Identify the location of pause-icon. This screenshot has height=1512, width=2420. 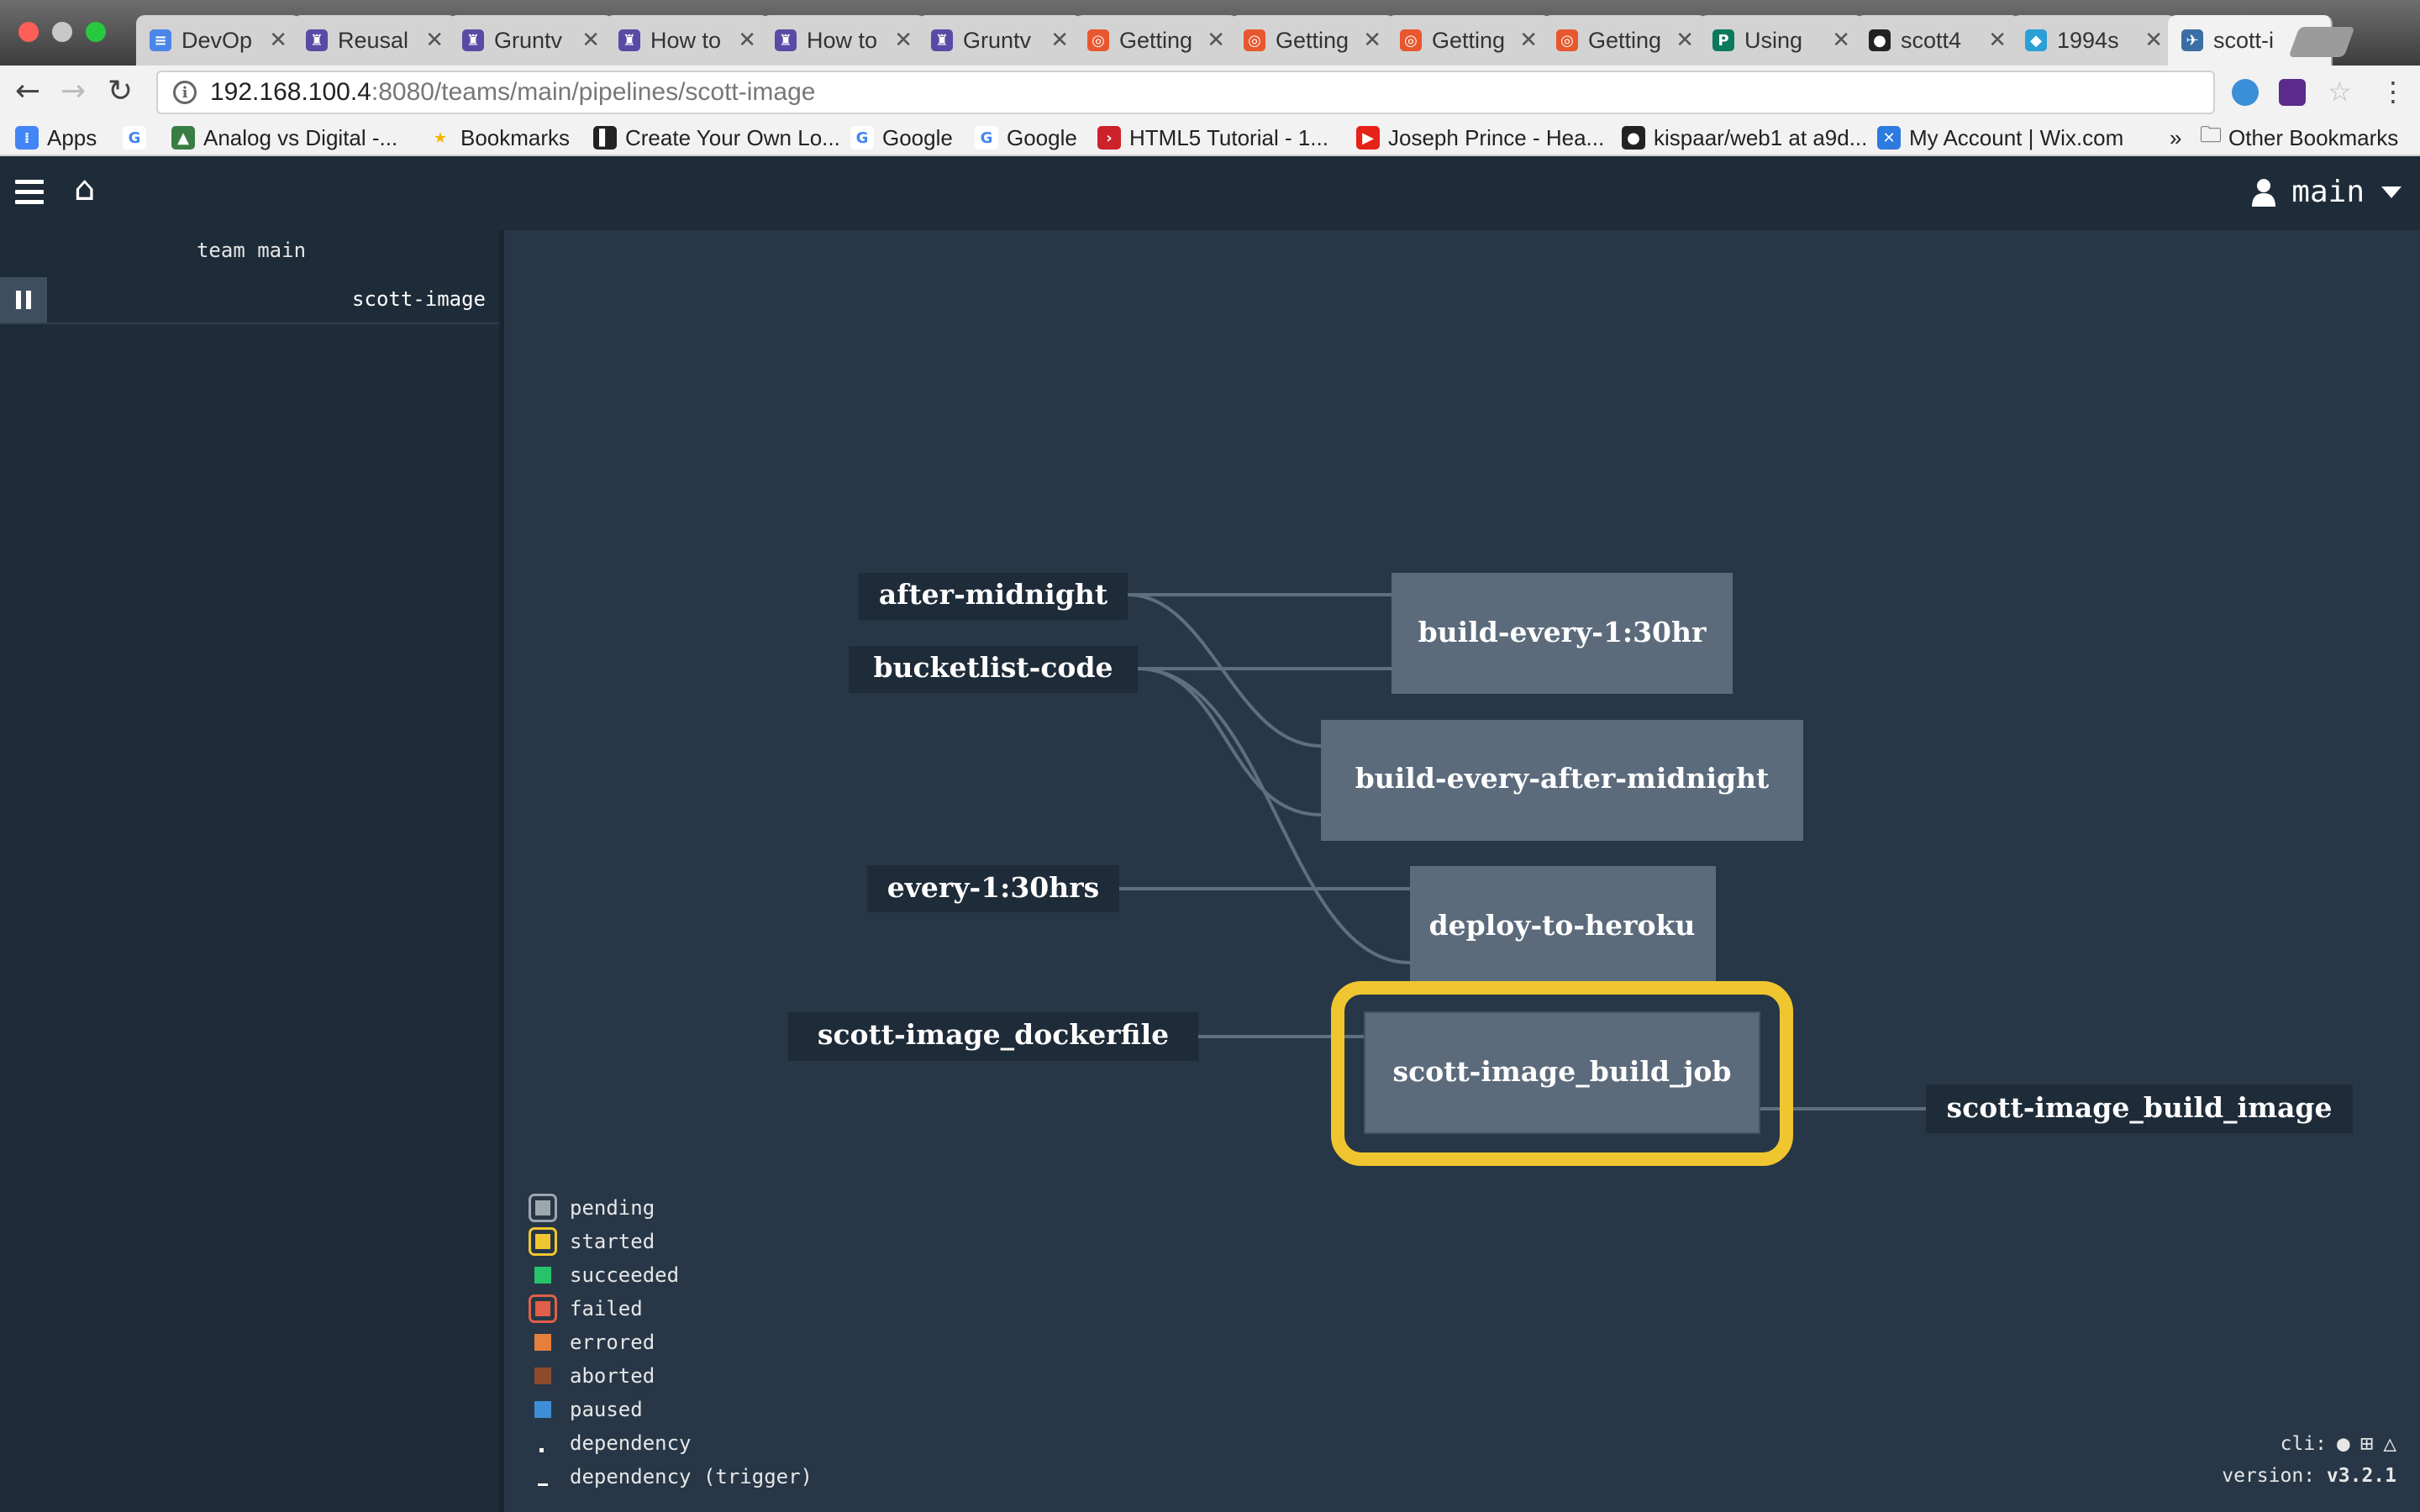
(18, 300).